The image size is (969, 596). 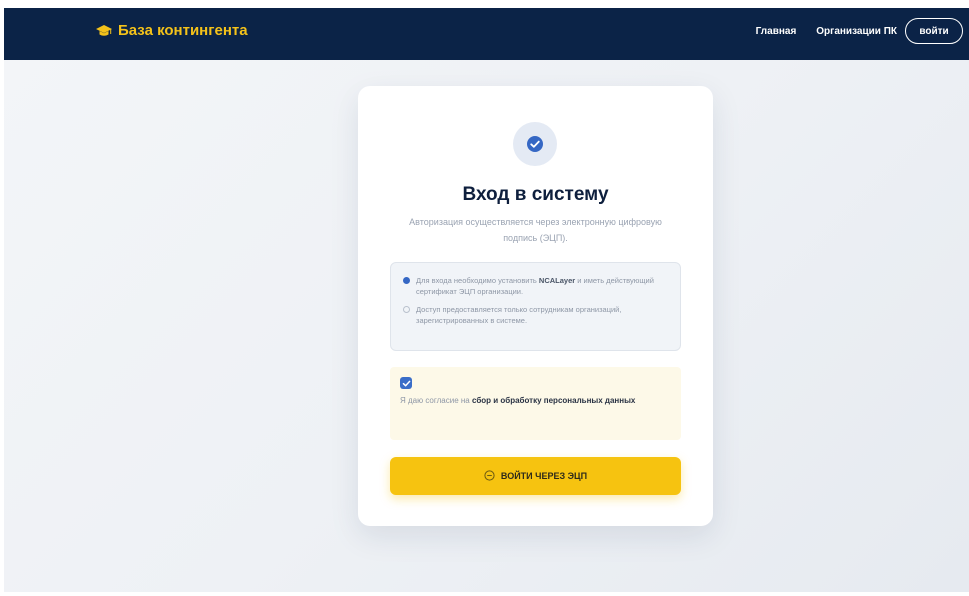 What do you see at coordinates (535, 194) in the screenshot?
I see `page-title: Вход в систему` at bounding box center [535, 194].